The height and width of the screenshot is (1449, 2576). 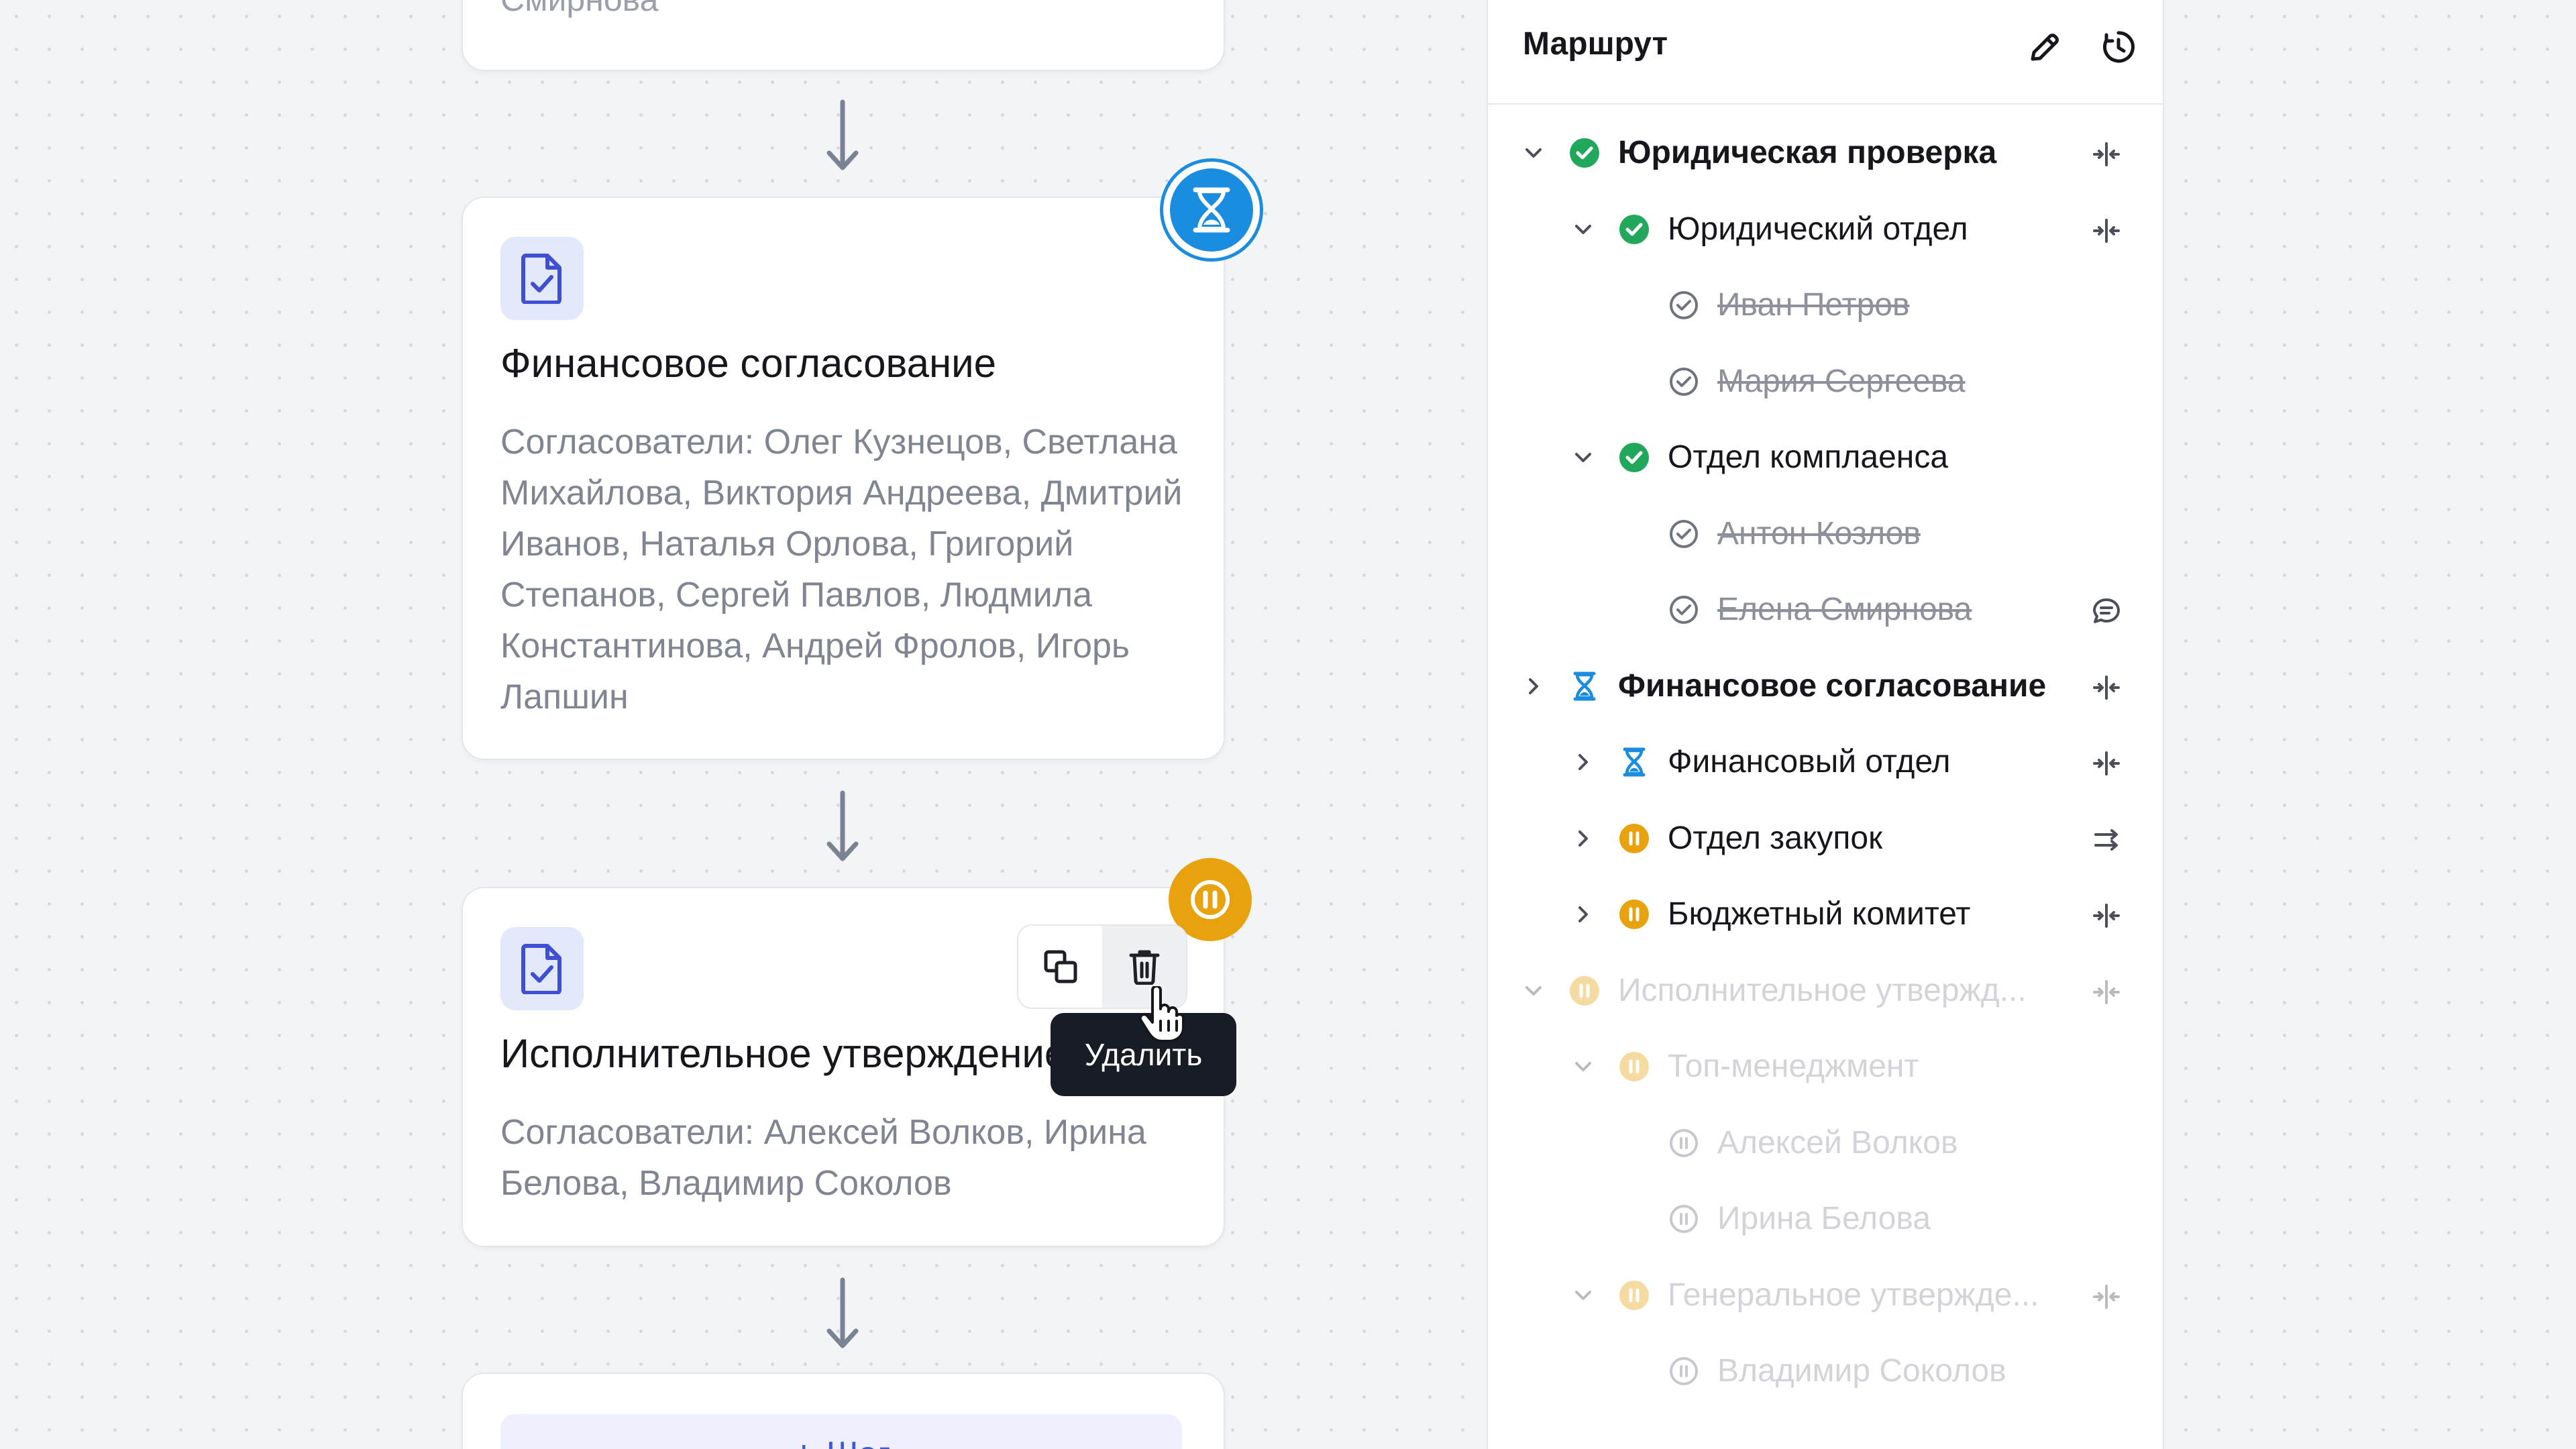 What do you see at coordinates (1819, 533) in the screenshot?
I see `route-tree-item-label: Антон Козлов` at bounding box center [1819, 533].